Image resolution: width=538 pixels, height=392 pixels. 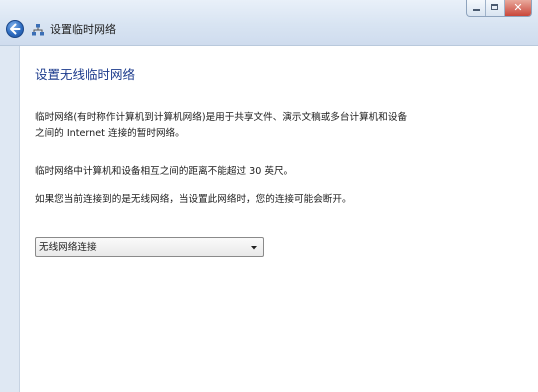 I want to click on close-button: ✕, so click(x=518, y=8).